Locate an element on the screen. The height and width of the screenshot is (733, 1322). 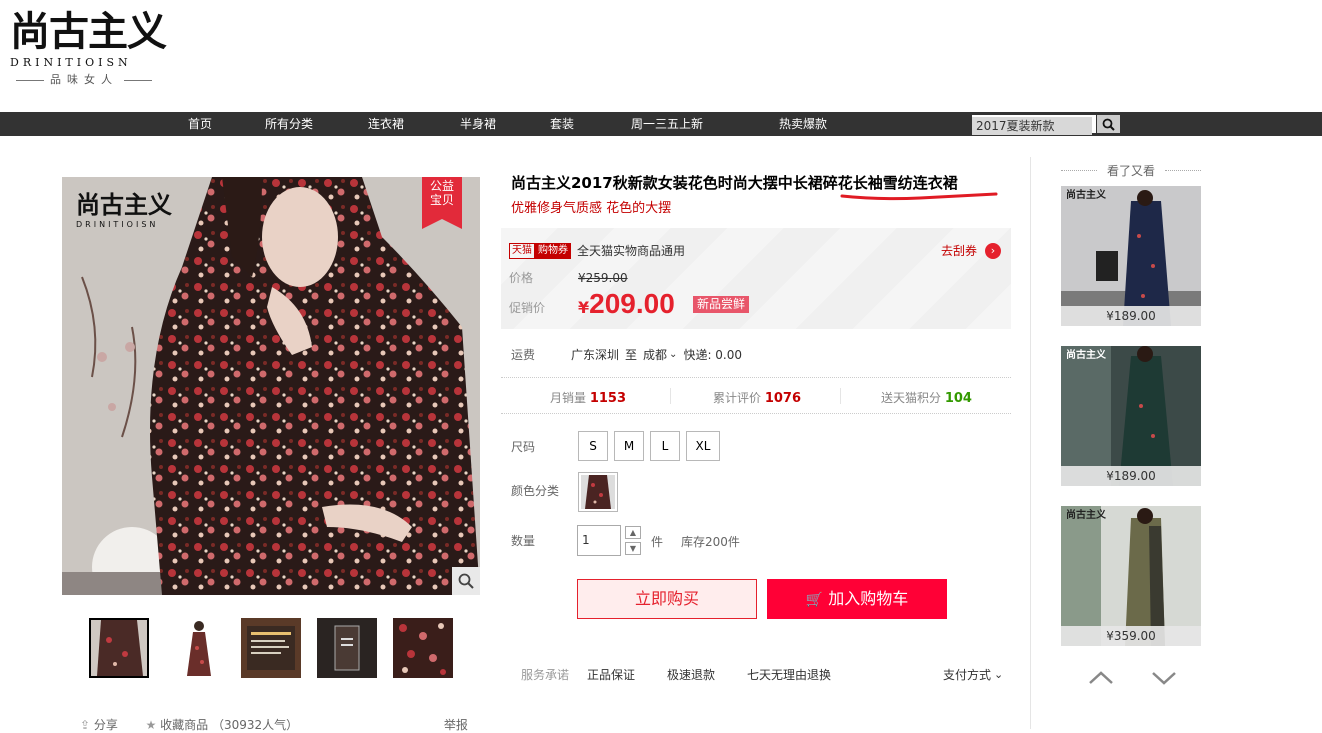
related-scroll-up-button is located at coordinates (1101, 678).